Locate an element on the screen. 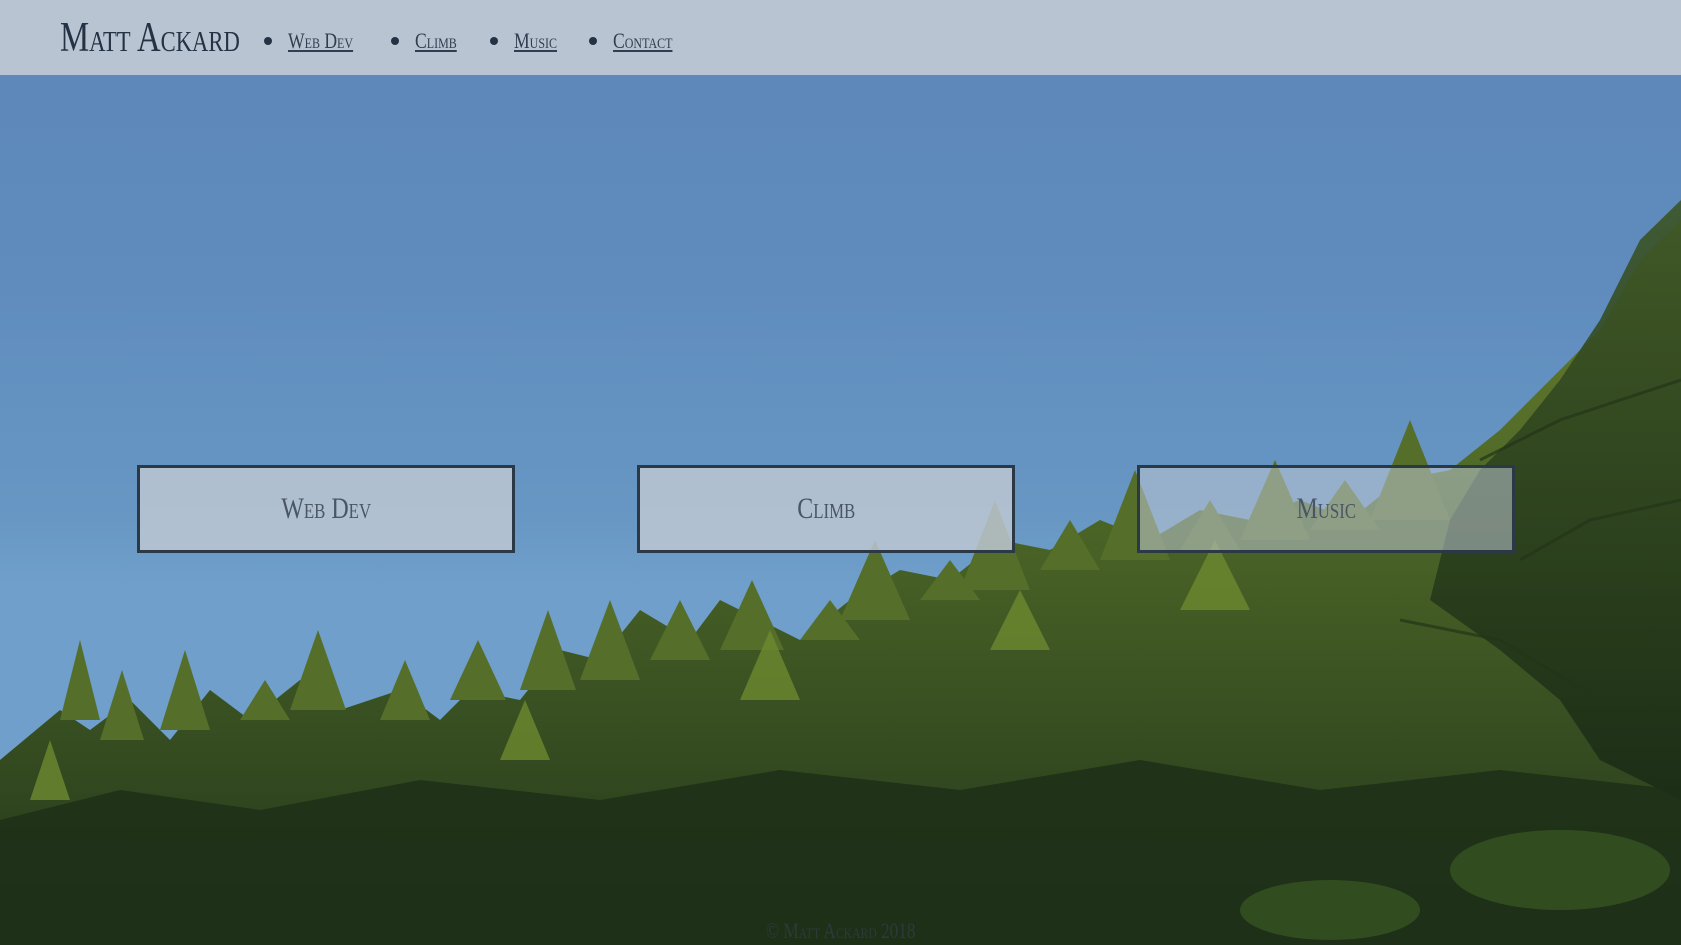 The height and width of the screenshot is (945, 1681). nav-link-climb: Climb is located at coordinates (436, 41).